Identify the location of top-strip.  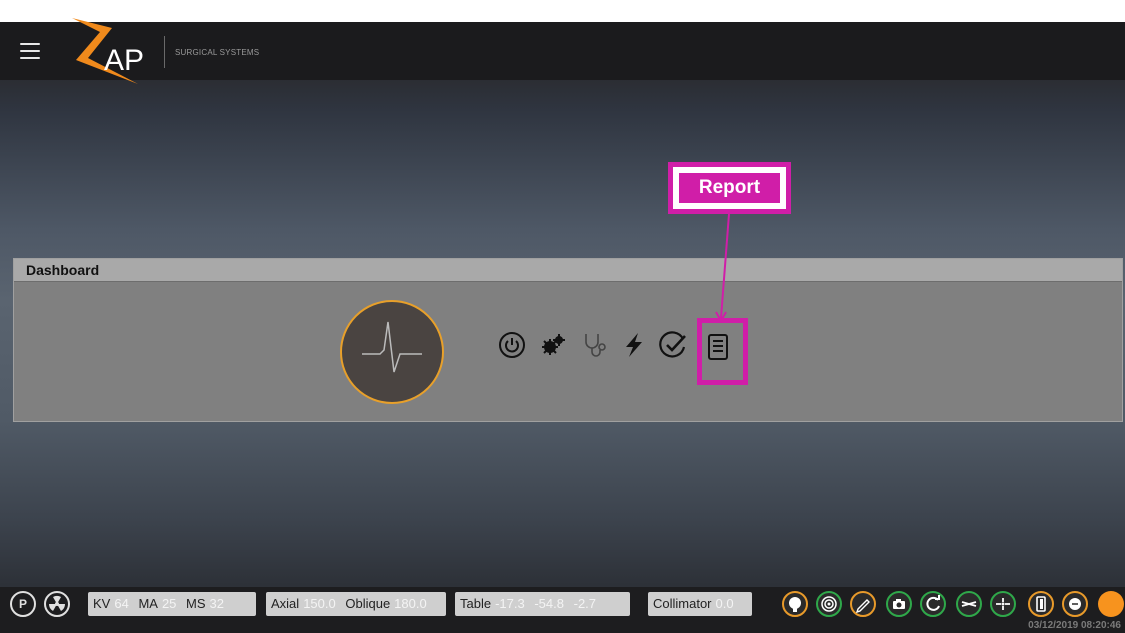
(562, 11).